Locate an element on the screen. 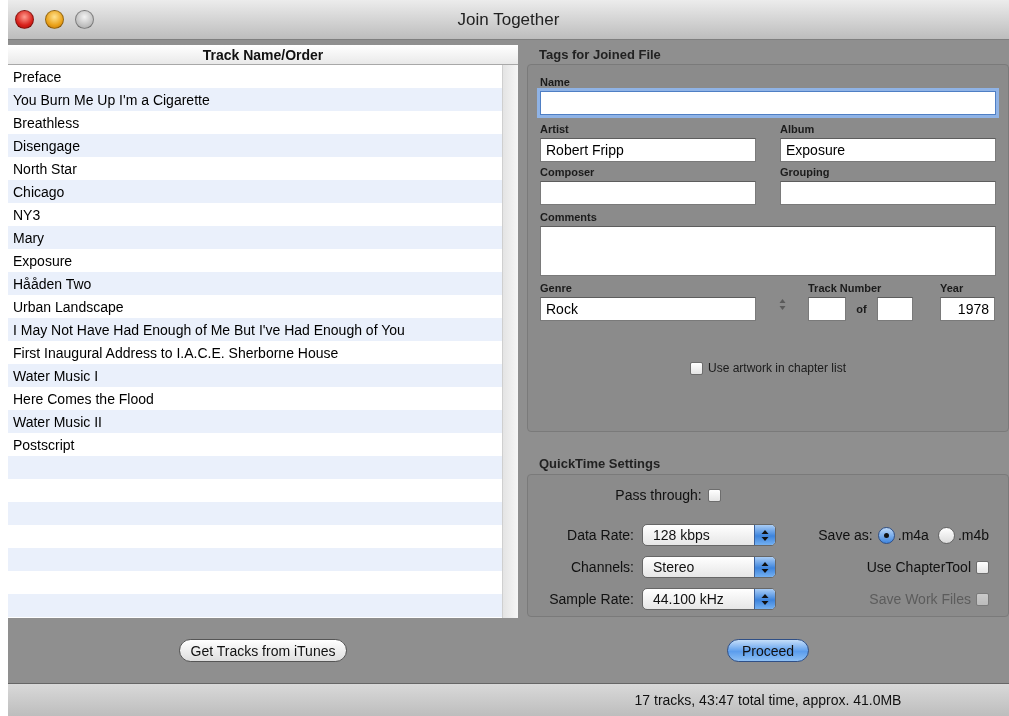  scrollbar-track is located at coordinates (510, 341).